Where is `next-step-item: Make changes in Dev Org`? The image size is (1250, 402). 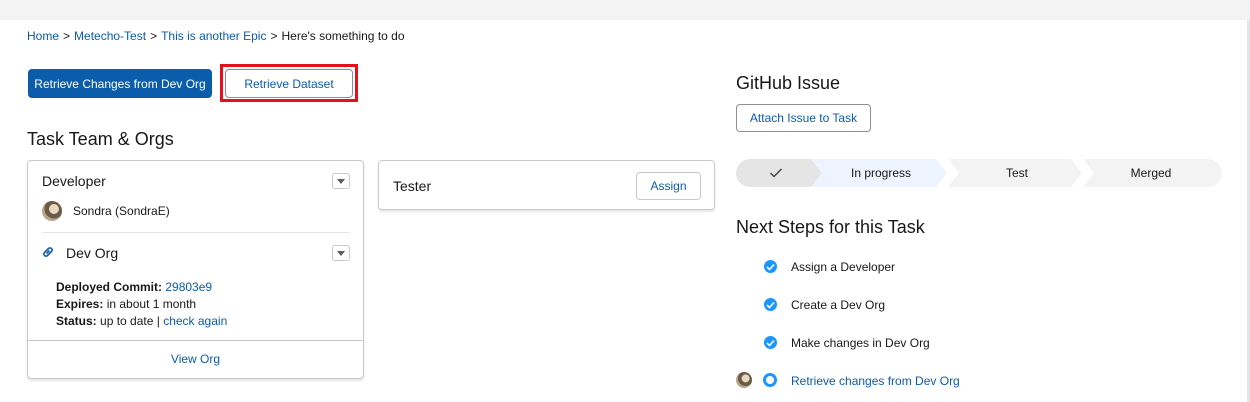 next-step-item: Make changes in Dev Org is located at coordinates (860, 343).